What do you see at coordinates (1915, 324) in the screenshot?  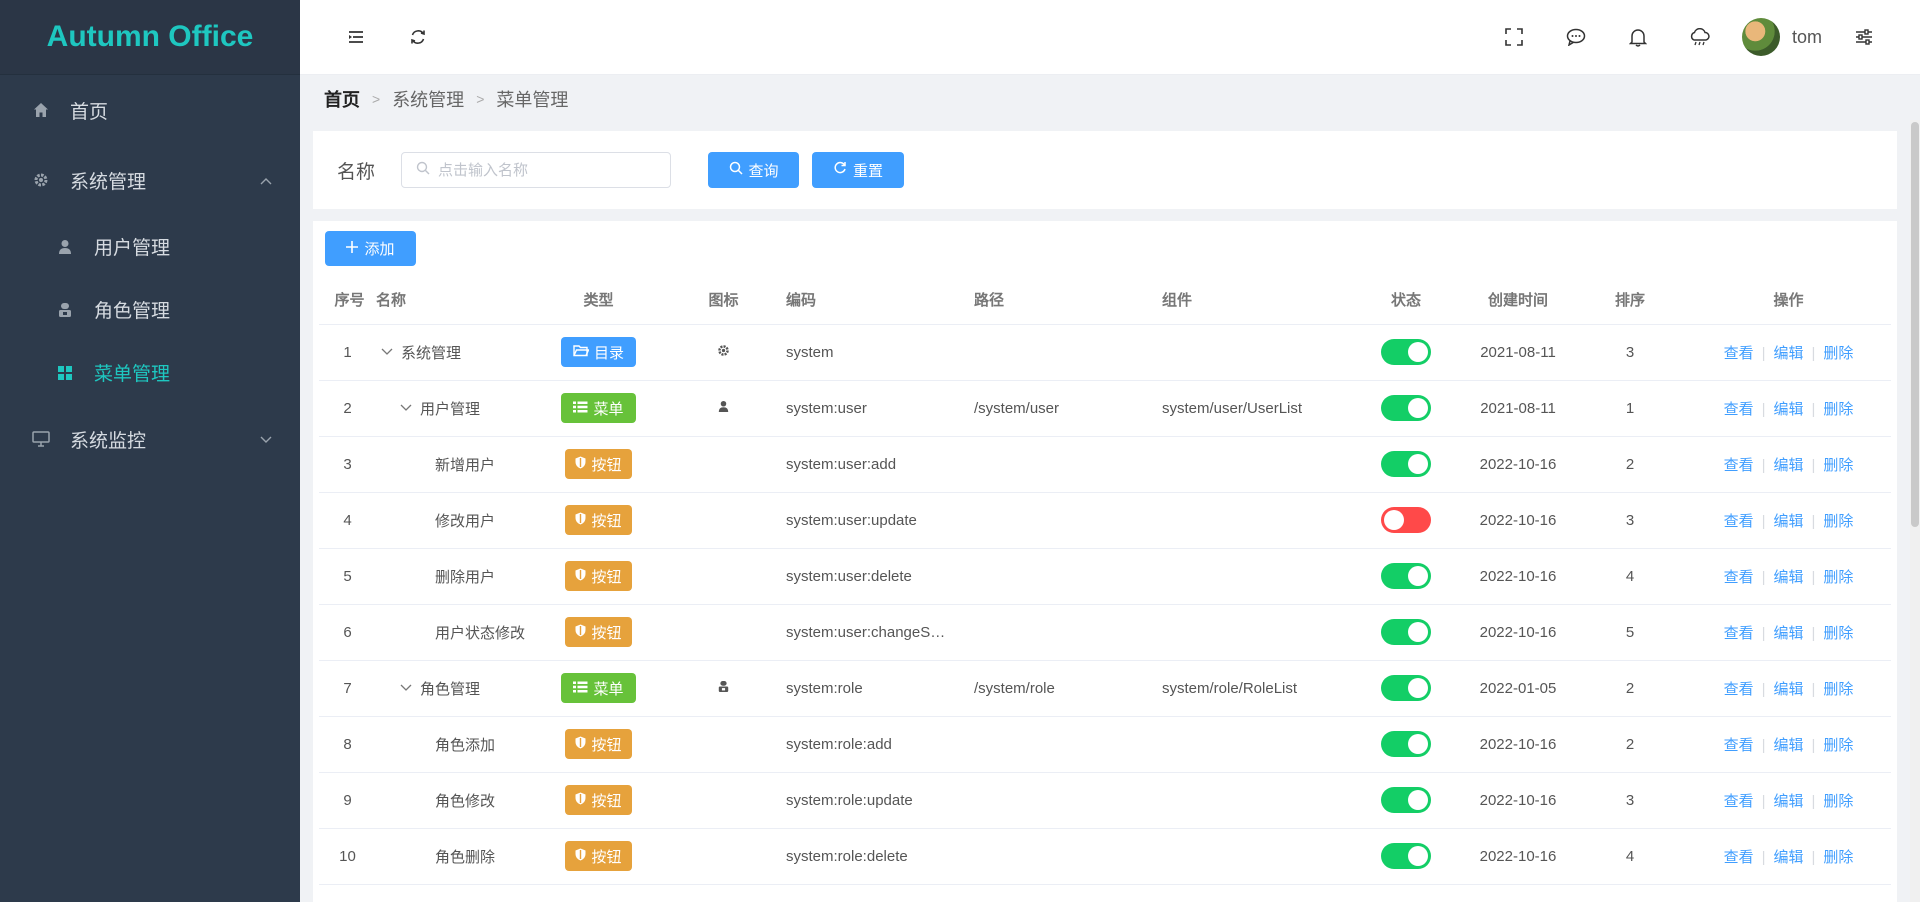 I see `scrollbar-thumb` at bounding box center [1915, 324].